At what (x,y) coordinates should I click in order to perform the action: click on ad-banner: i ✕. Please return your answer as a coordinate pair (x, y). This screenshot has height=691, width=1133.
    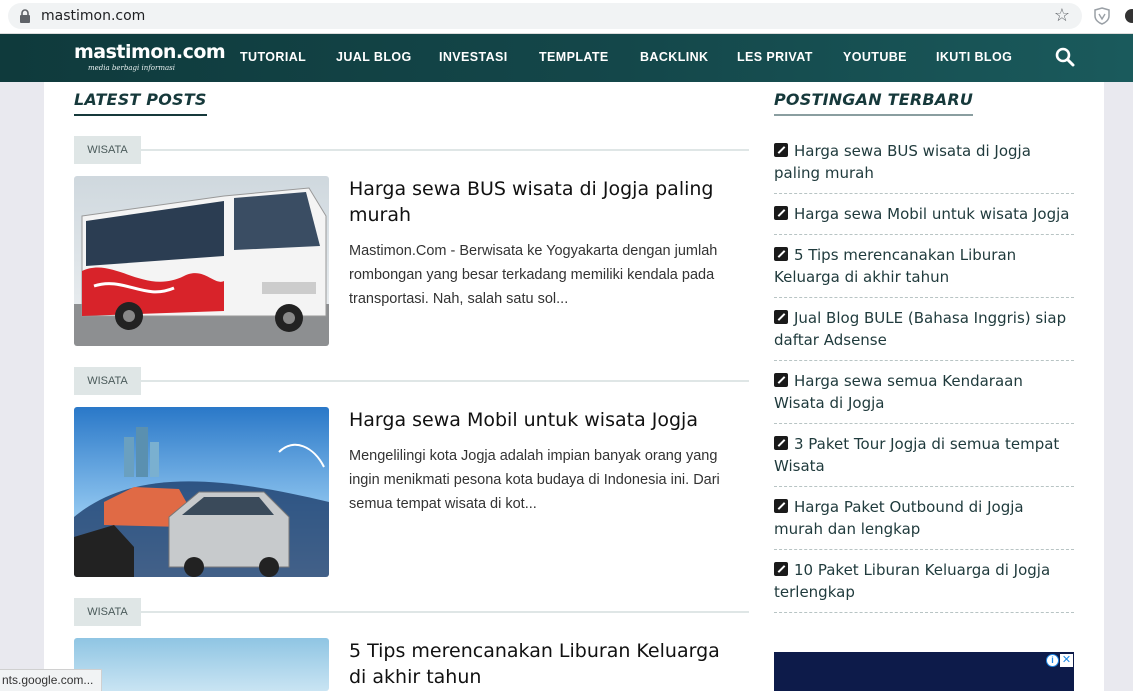
    Looking at the image, I should click on (924, 671).